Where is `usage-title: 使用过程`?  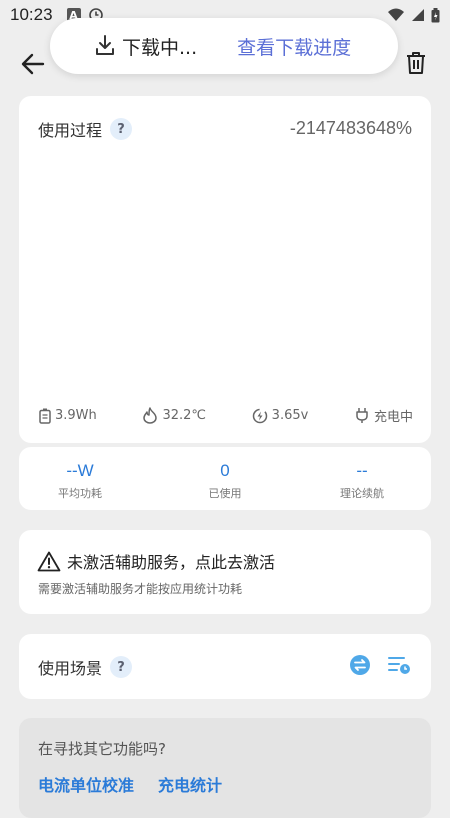 usage-title: 使用过程 is located at coordinates (70, 130).